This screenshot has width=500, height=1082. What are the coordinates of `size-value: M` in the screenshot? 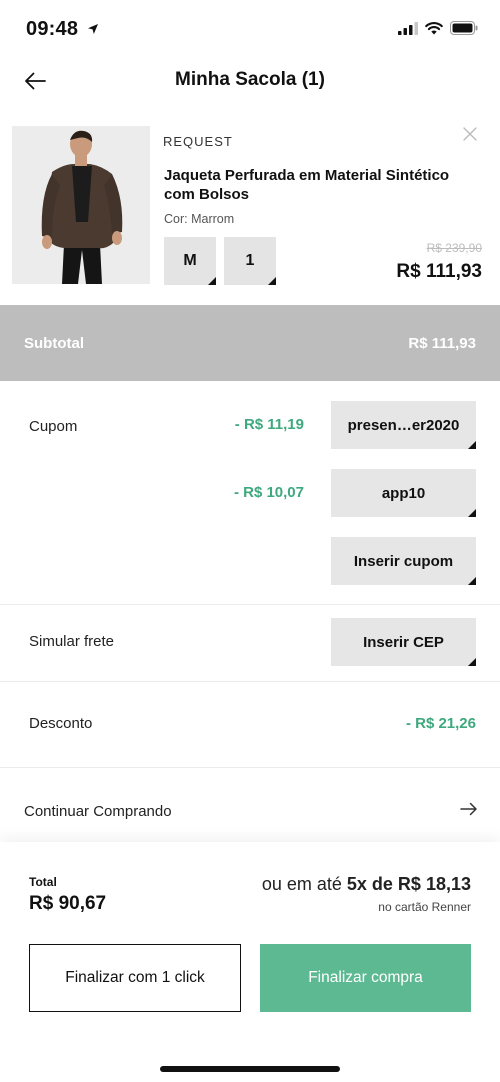 It's located at (190, 260).